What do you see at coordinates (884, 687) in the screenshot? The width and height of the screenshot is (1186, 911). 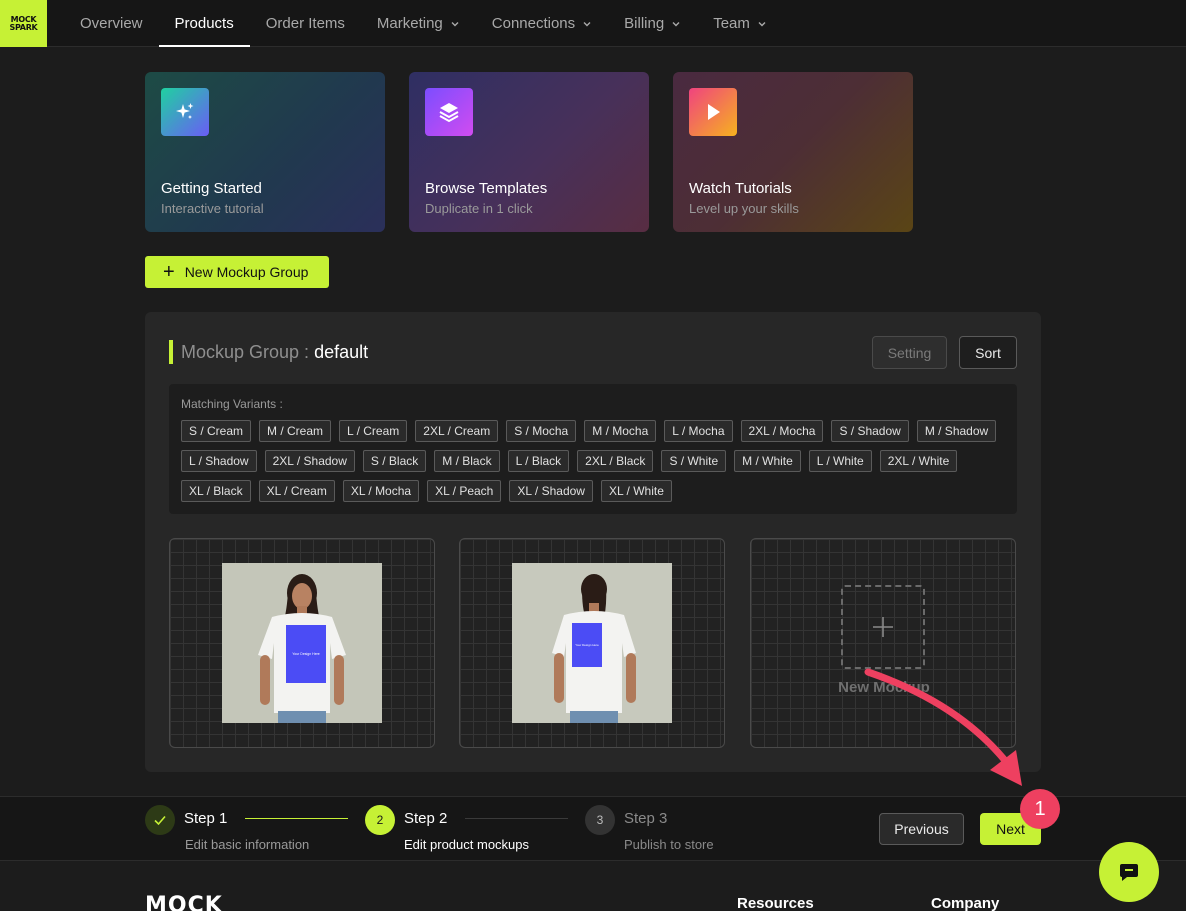 I see `new-mockup-label: New Mockup` at bounding box center [884, 687].